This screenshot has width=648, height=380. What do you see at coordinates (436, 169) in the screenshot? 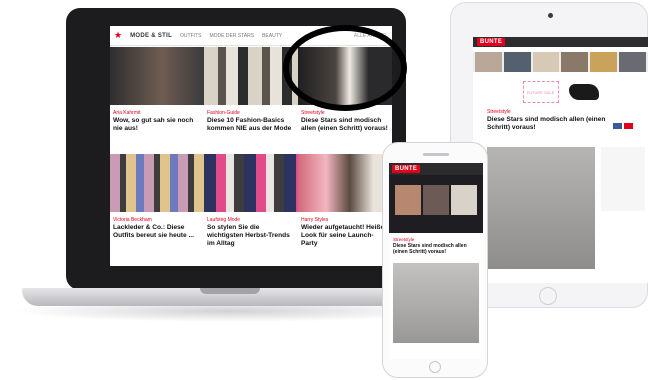
I see `phone-topbar: BUNTE` at bounding box center [436, 169].